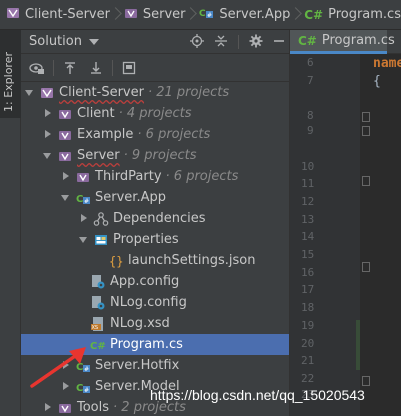 The image size is (401, 416). What do you see at coordinates (257, 395) in the screenshot?
I see `watermark: https://blog.csdn.net/qq_15020543` at bounding box center [257, 395].